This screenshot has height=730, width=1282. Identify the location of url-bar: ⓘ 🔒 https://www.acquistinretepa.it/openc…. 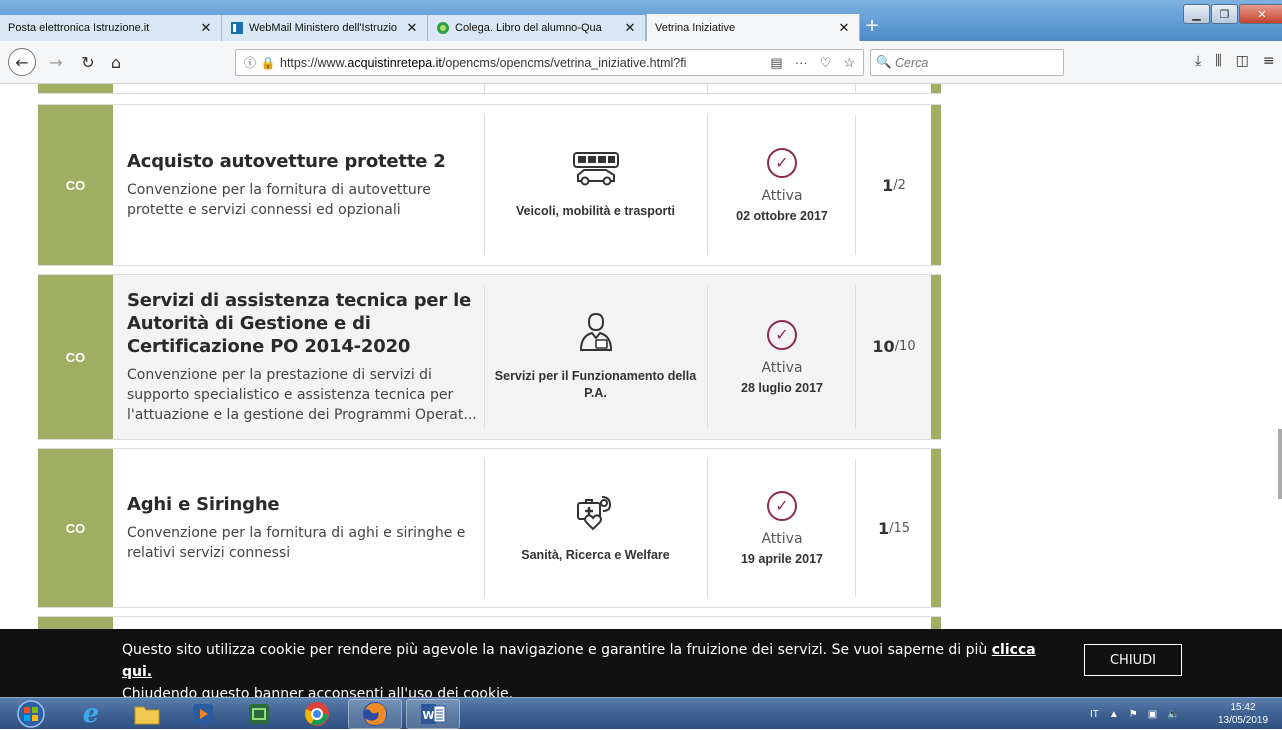
(549, 62).